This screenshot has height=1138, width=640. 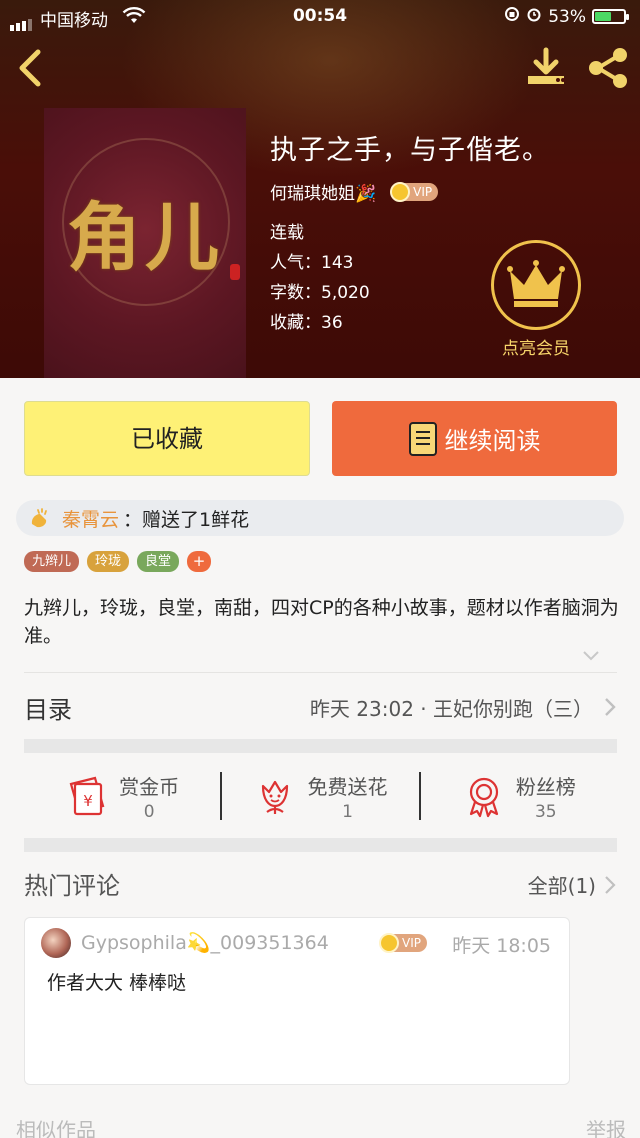 I want to click on stat-value: 1, so click(x=347, y=811).